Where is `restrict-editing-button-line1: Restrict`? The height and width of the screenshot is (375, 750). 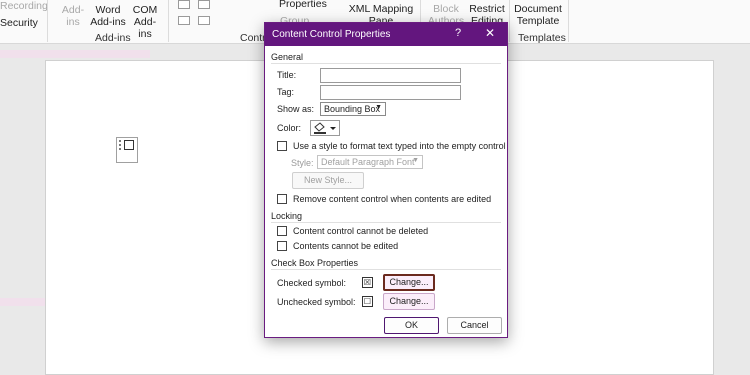 restrict-editing-button-line1: Restrict is located at coordinates (487, 9).